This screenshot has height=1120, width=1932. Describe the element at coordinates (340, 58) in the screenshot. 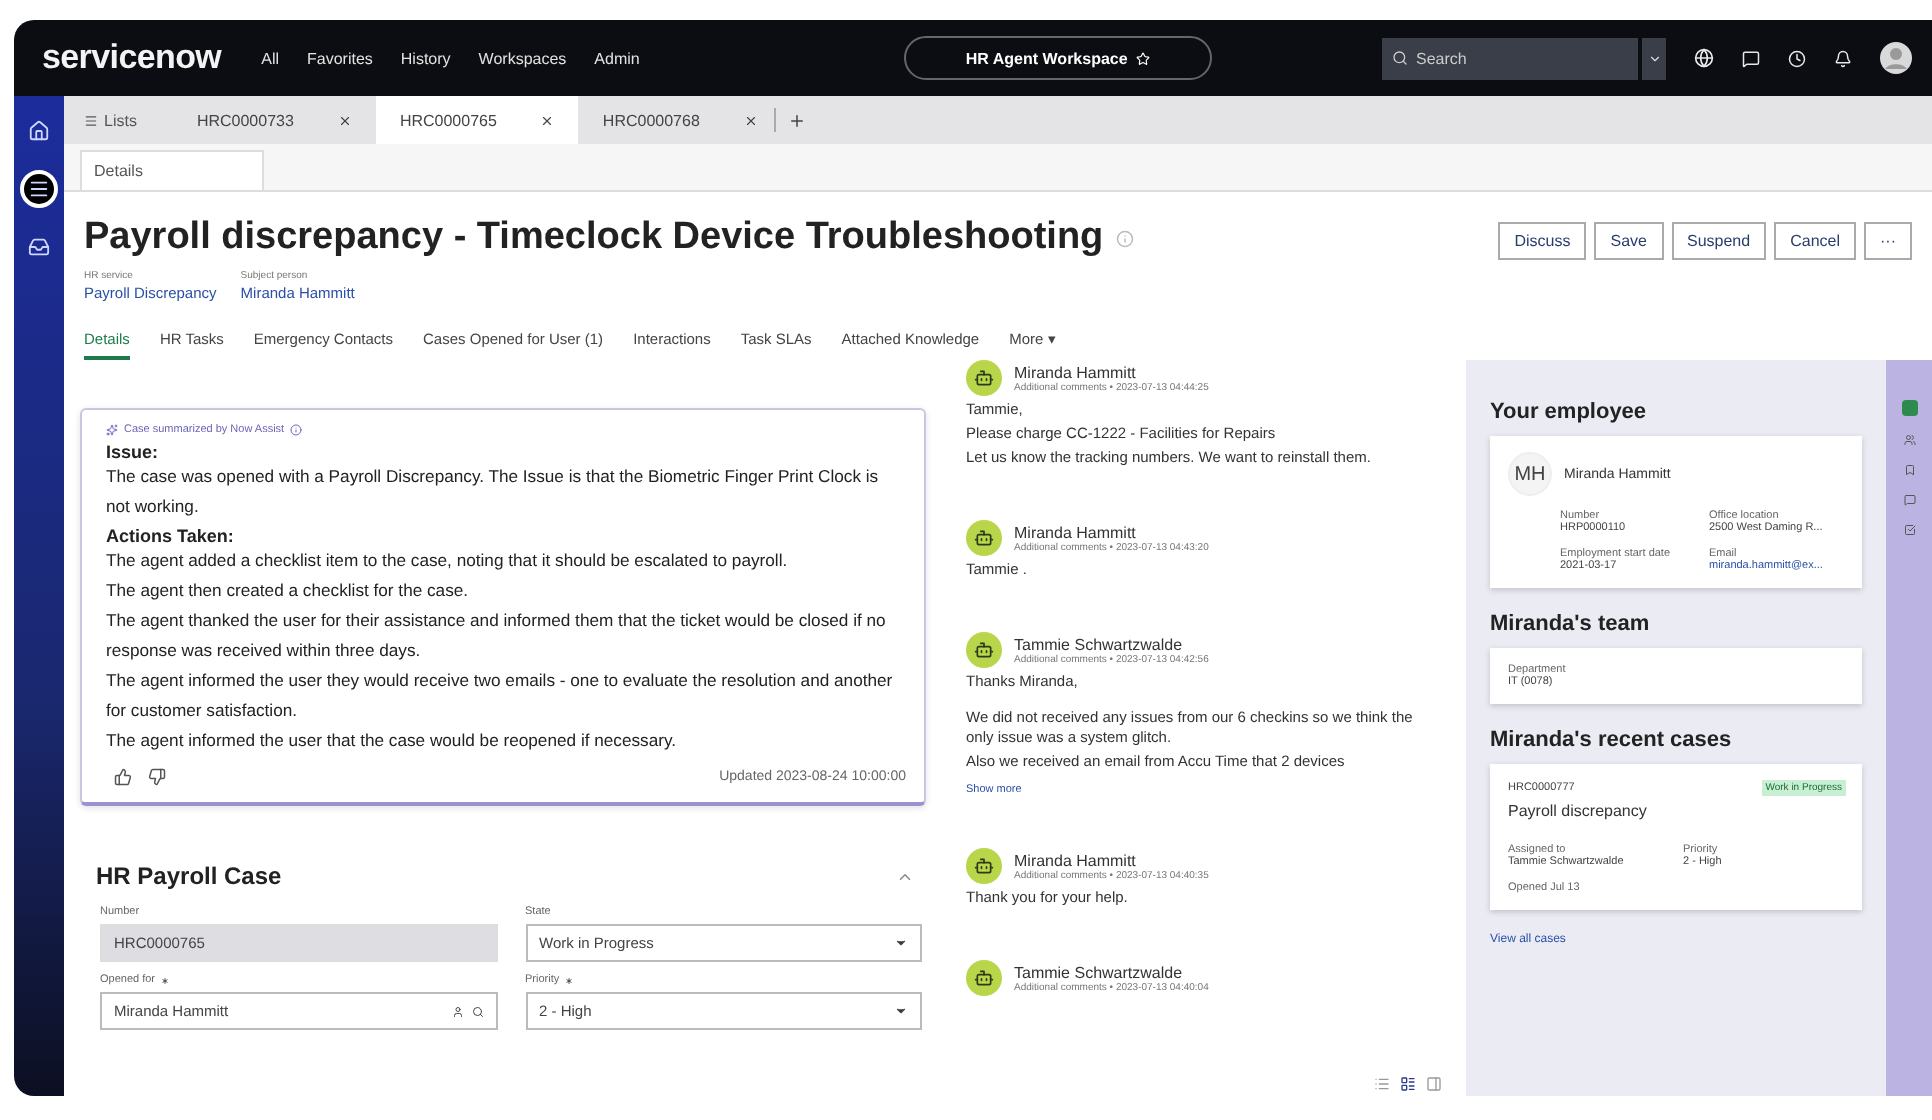

I see `nav-menu-item: Favorites` at that location.